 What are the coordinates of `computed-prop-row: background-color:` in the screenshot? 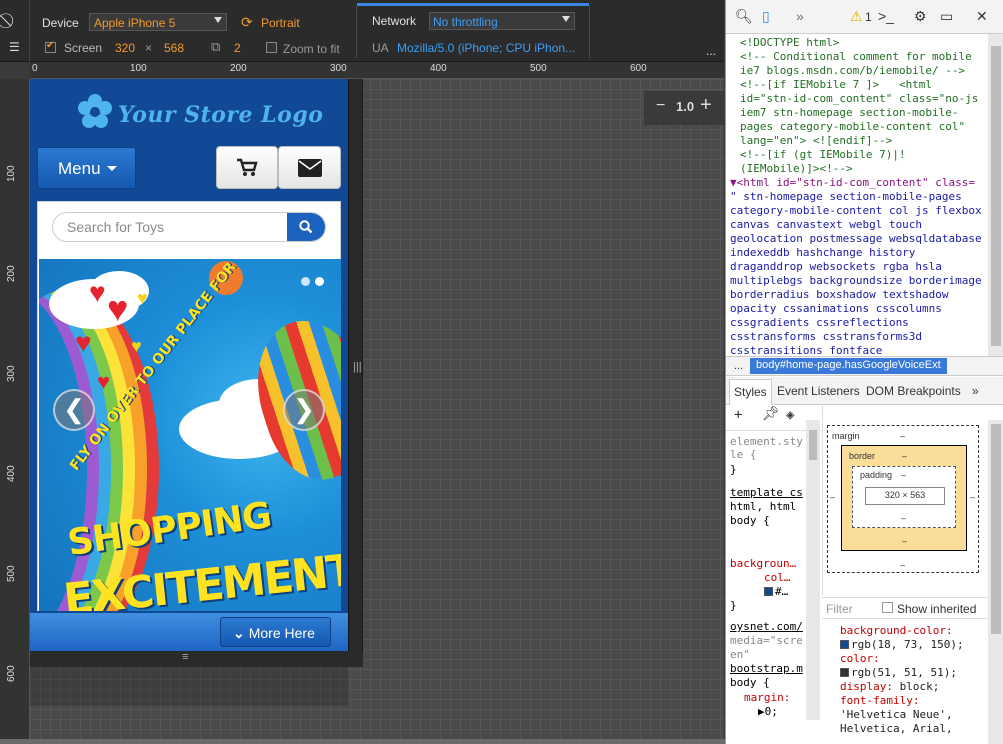 It's located at (914, 631).